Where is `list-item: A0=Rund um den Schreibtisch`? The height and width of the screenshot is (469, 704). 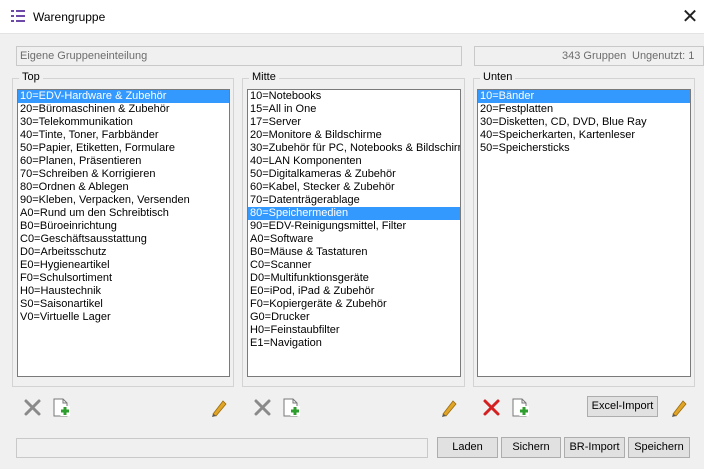 list-item: A0=Rund um den Schreibtisch is located at coordinates (123, 213).